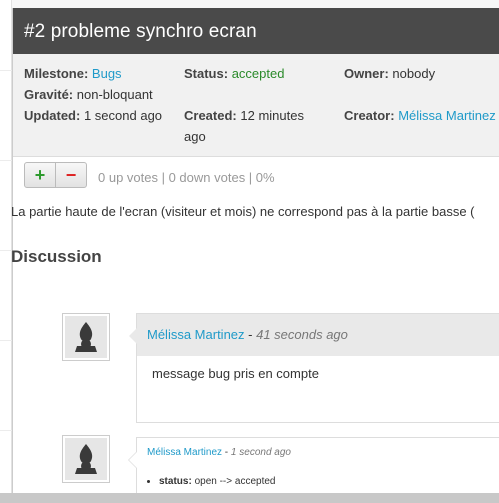 This screenshot has height=503, width=499. I want to click on status-field: Status: accepted, so click(234, 73).